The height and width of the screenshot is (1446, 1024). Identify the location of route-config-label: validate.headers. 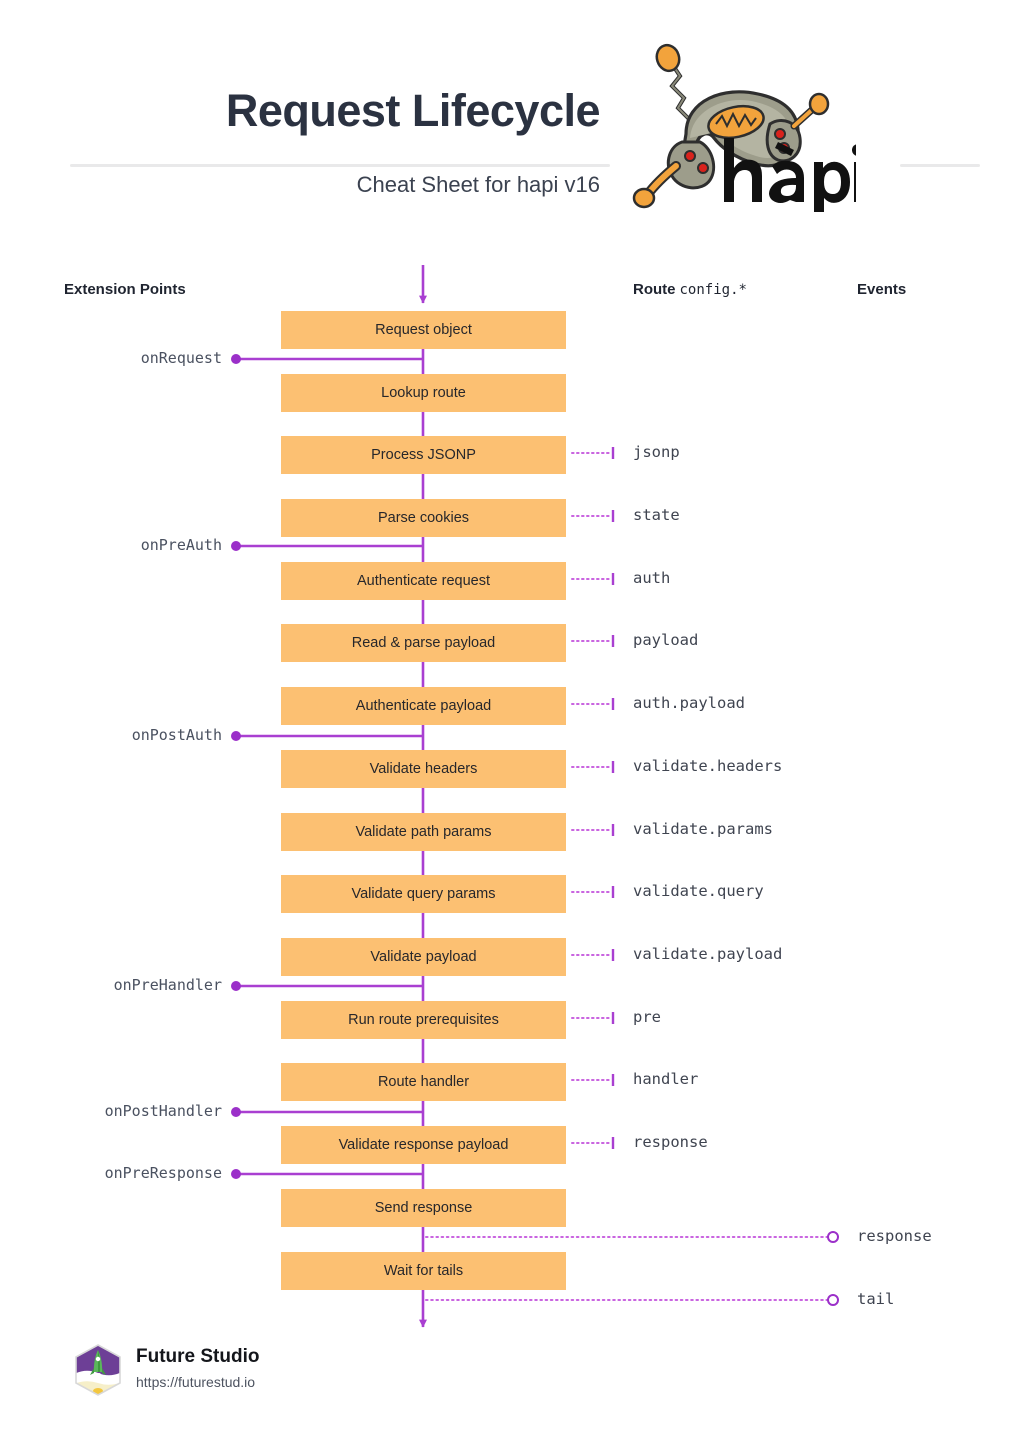
(708, 766).